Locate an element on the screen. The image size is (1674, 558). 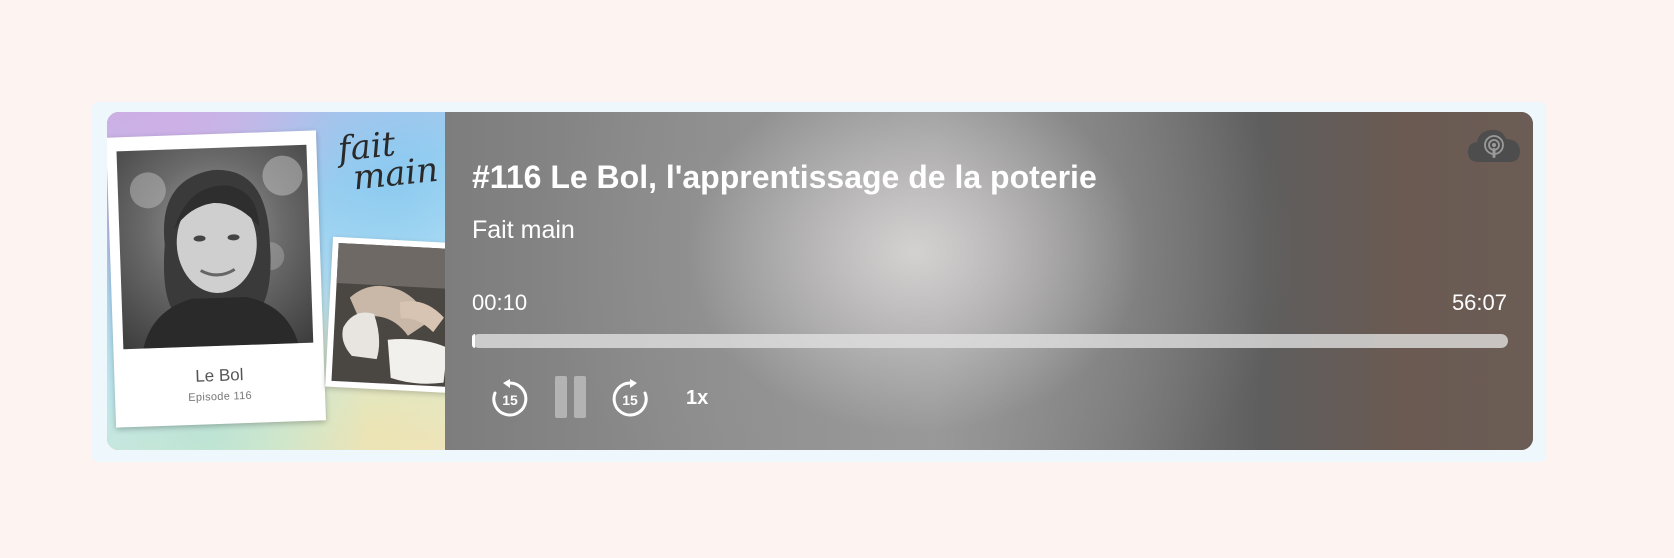
current-time: 00:10 is located at coordinates (500, 302).